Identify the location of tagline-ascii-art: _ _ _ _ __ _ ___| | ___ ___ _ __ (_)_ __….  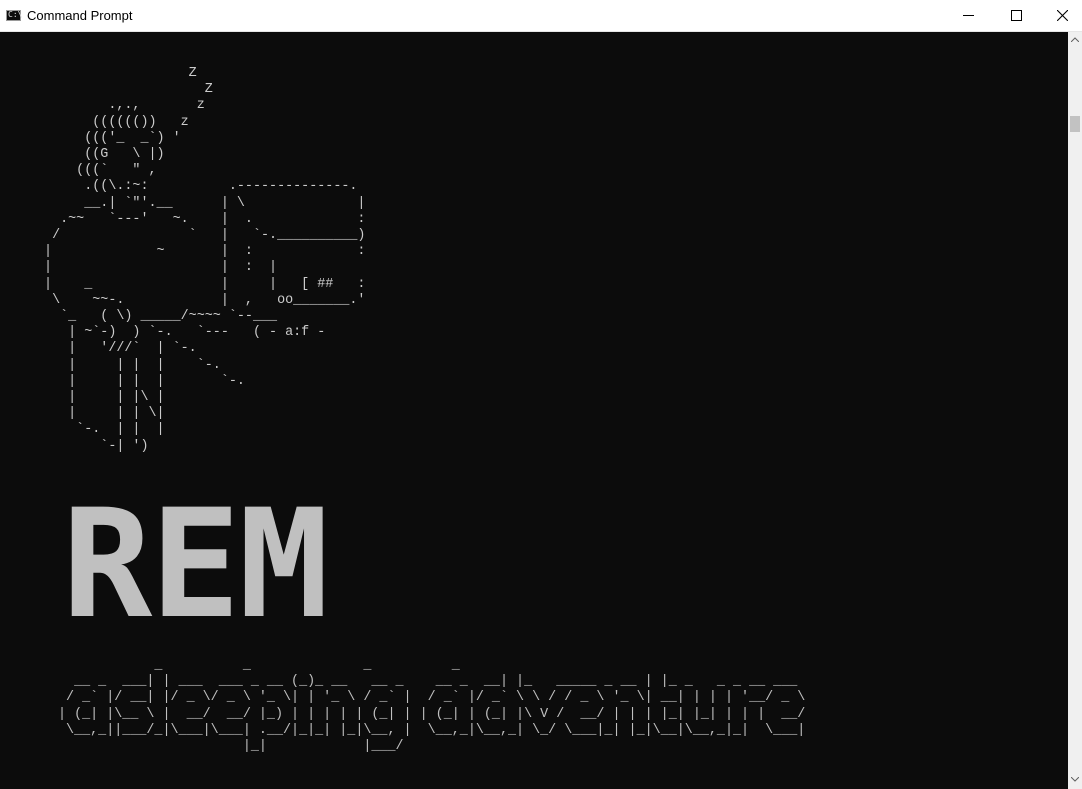
(432, 706).